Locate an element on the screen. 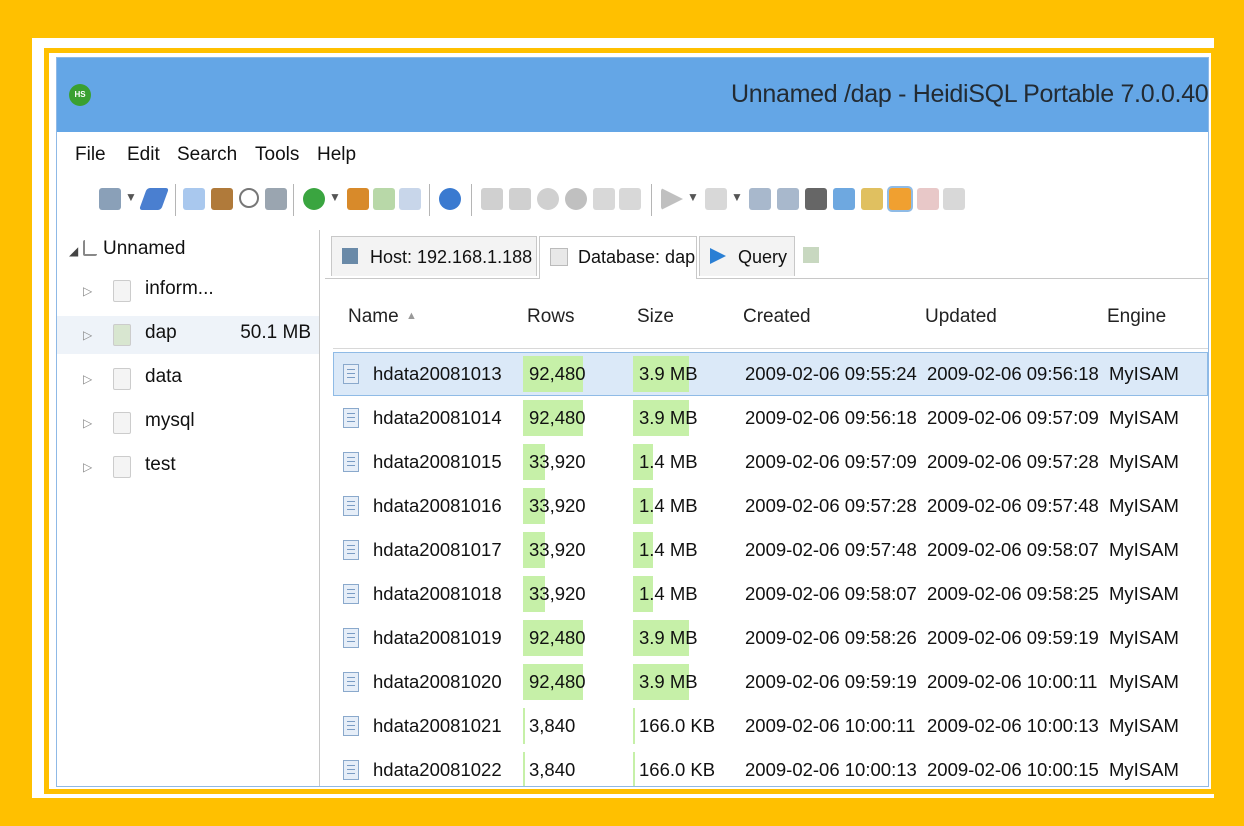  session-manager-icon is located at coordinates (110, 199).